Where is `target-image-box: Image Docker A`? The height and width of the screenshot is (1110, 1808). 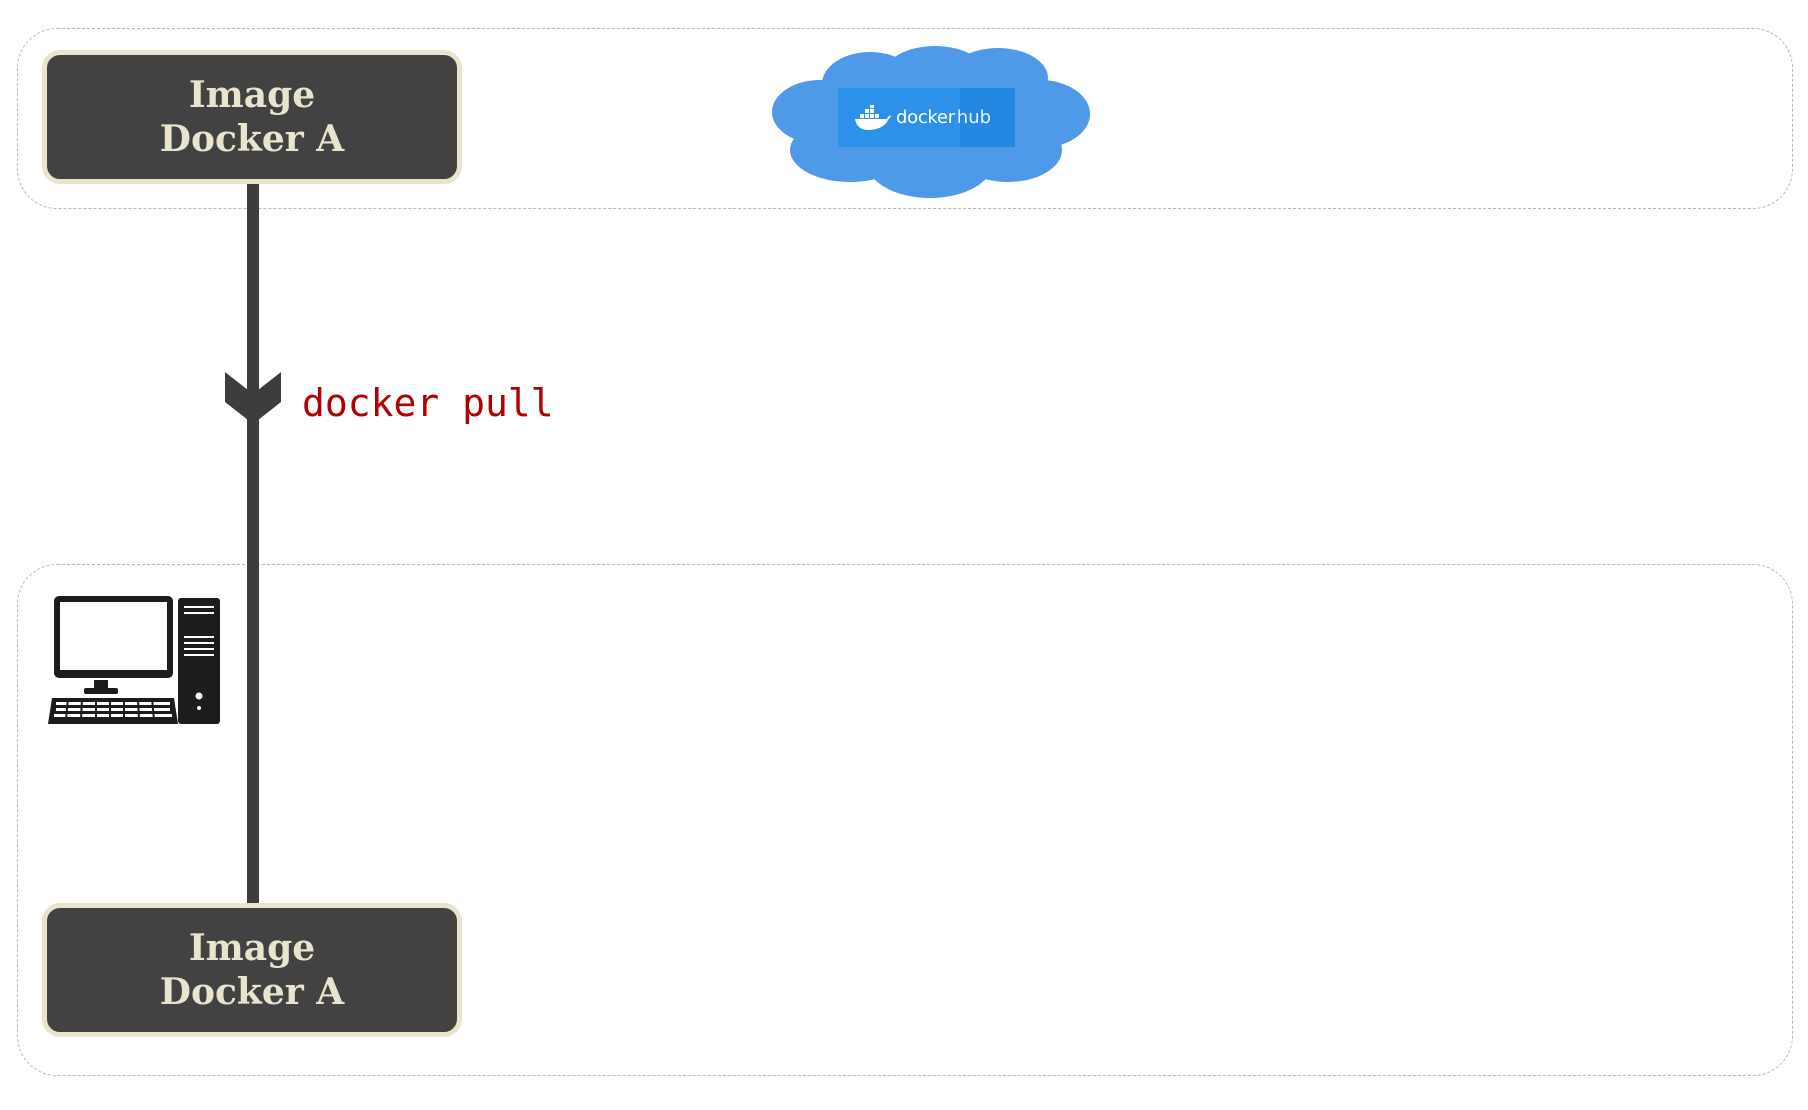 target-image-box: Image Docker A is located at coordinates (252, 970).